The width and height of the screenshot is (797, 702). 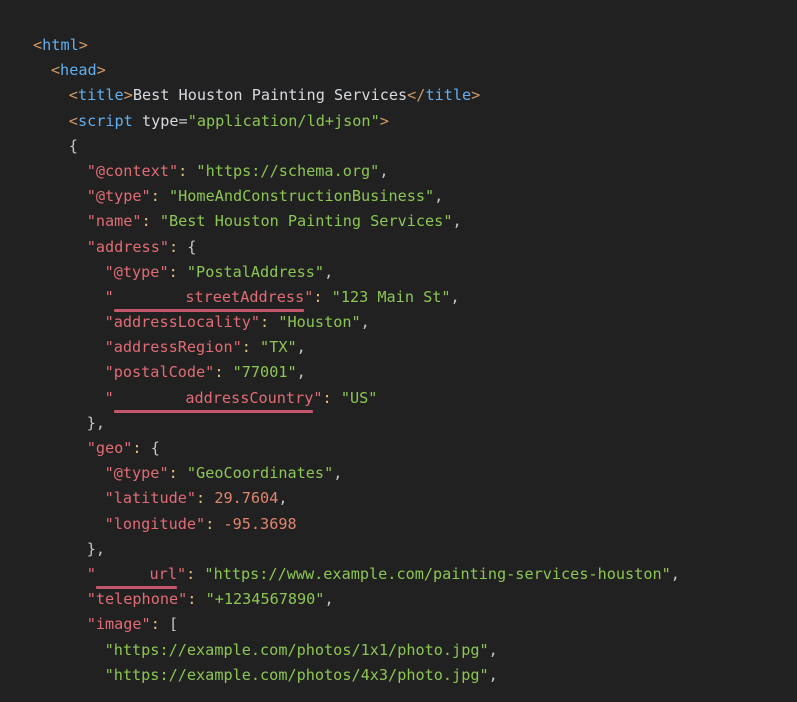 I want to click on code-line: "@type": "GeoCoordinates",, so click(x=398, y=473).